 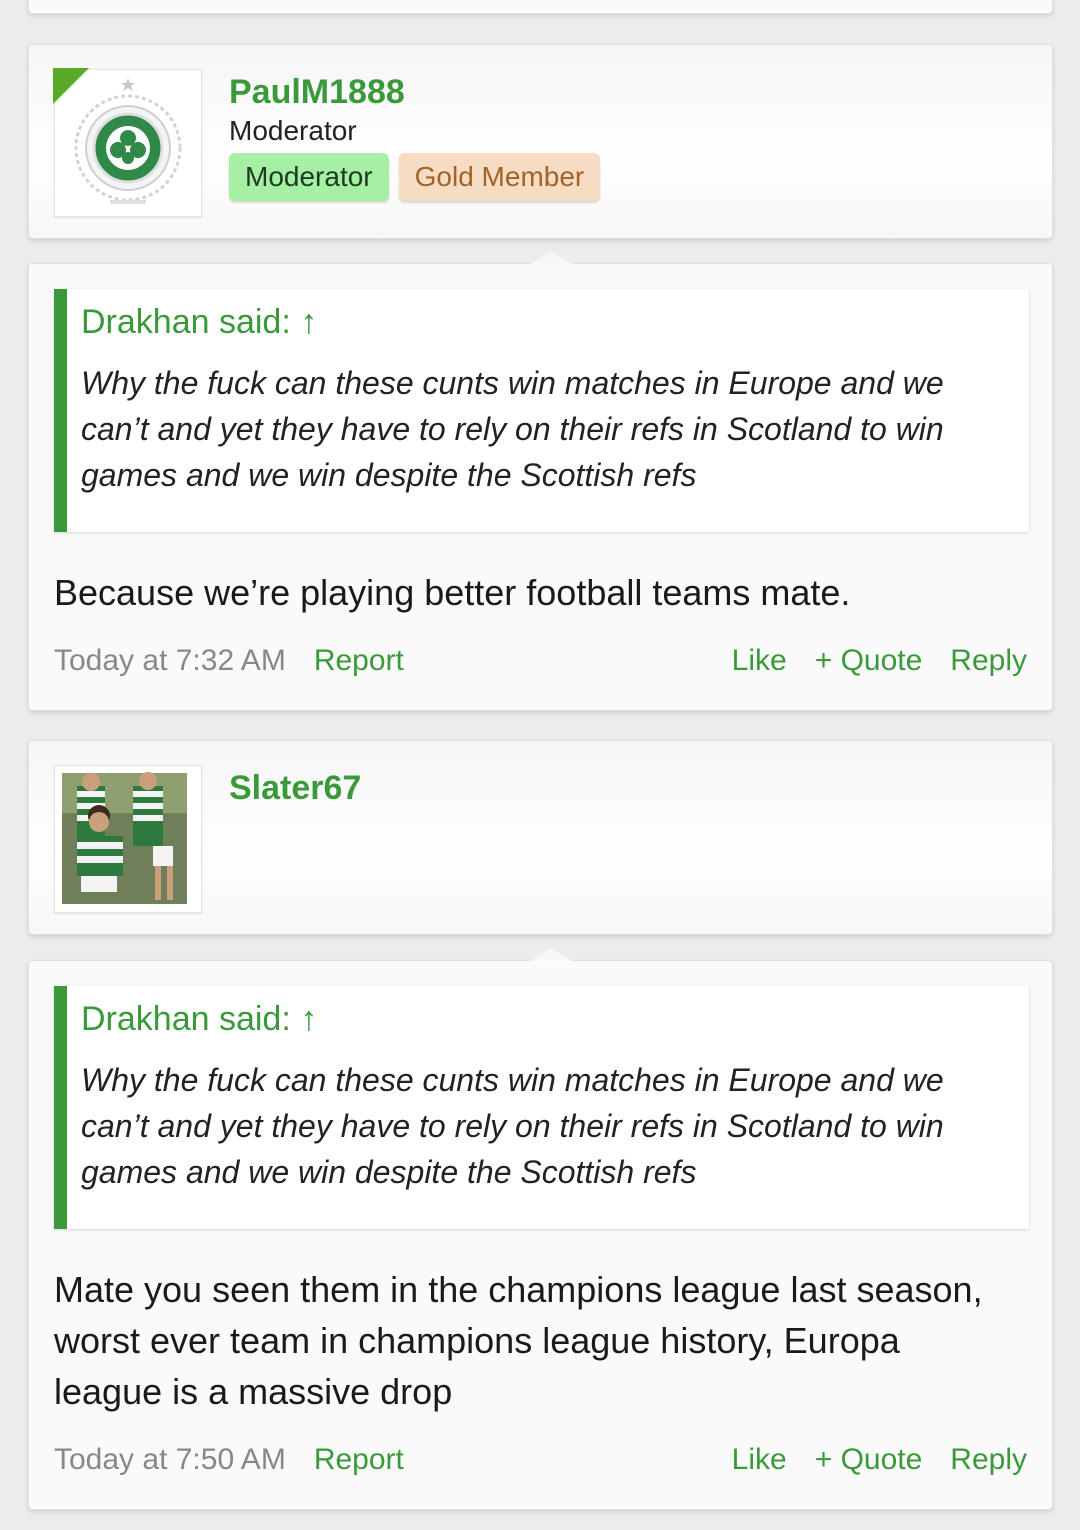 I want to click on gold-member-badge: Gold Member, so click(x=499, y=177).